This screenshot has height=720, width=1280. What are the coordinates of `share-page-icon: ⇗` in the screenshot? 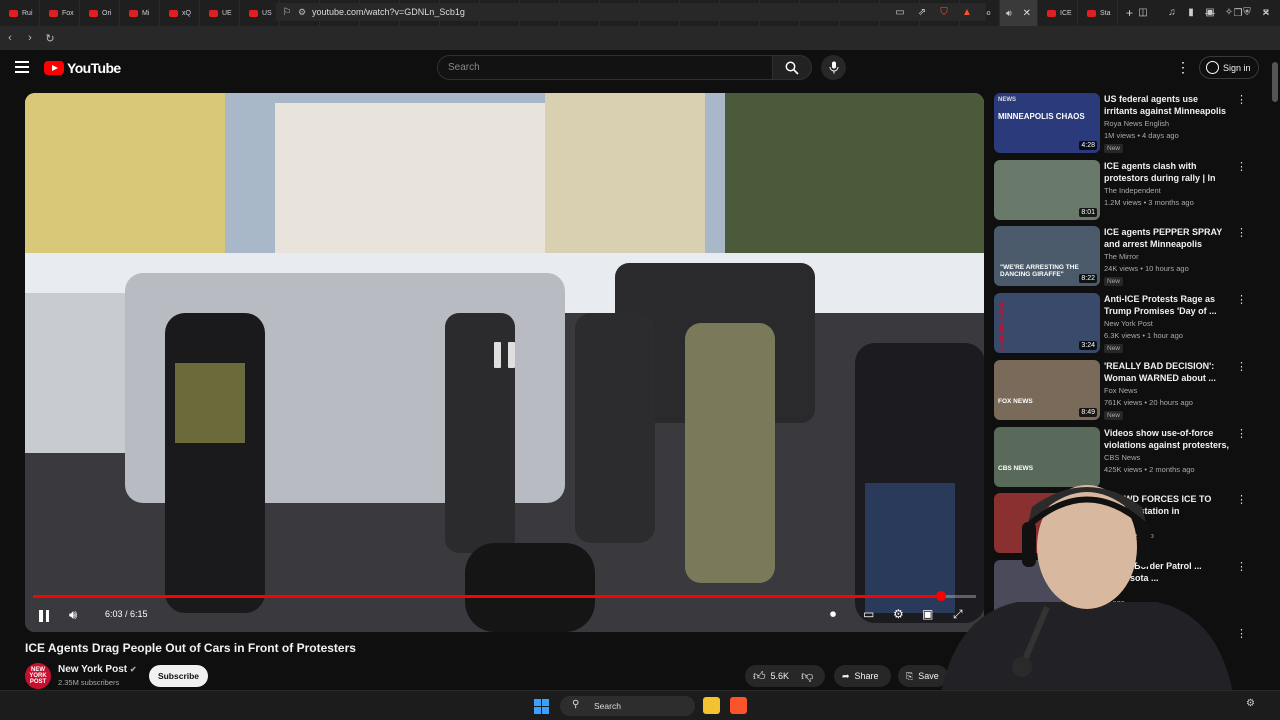 It's located at (922, 12).